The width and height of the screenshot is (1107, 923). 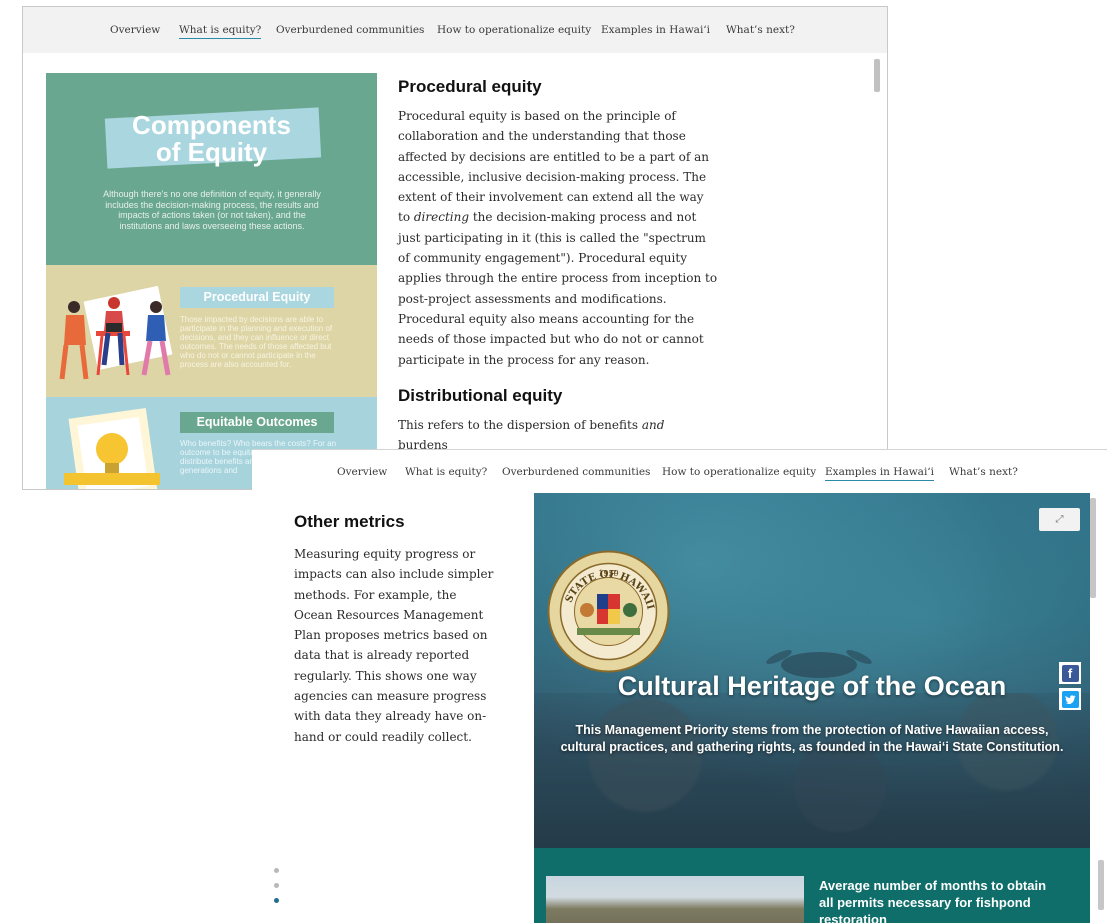 What do you see at coordinates (653, 424) in the screenshot?
I see `distributional-text-emphasis: and` at bounding box center [653, 424].